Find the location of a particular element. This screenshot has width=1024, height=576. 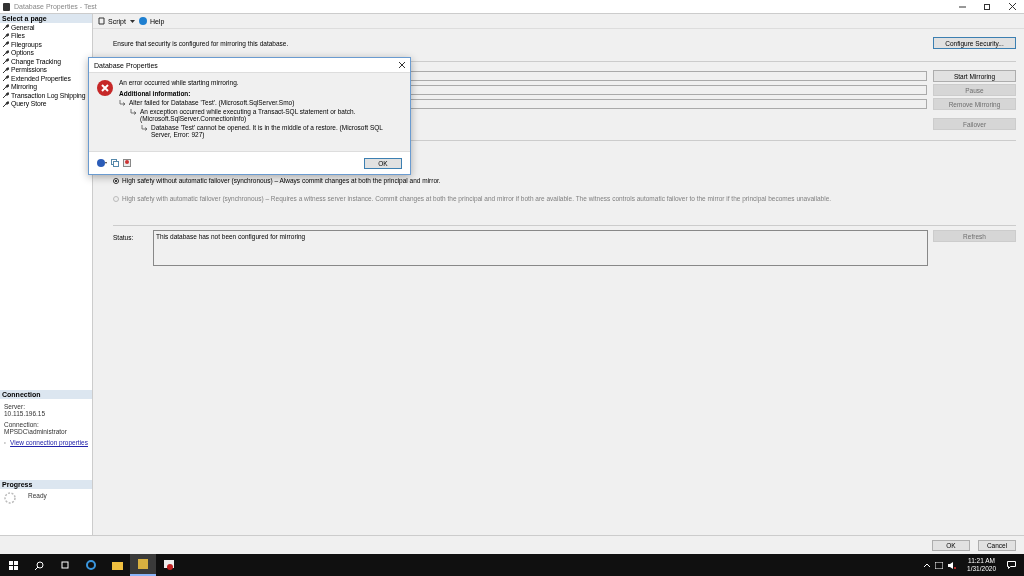

error-icon is located at coordinates (105, 88).